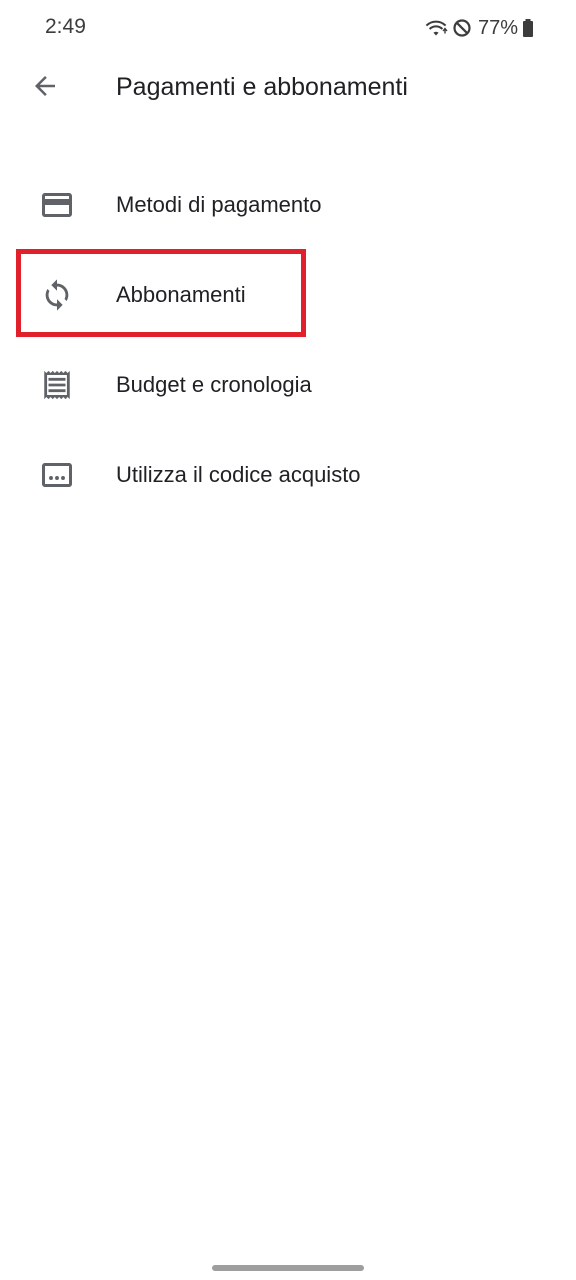  I want to click on menu-item-redeem-code: Utilizza il codice acquisto, so click(288, 475).